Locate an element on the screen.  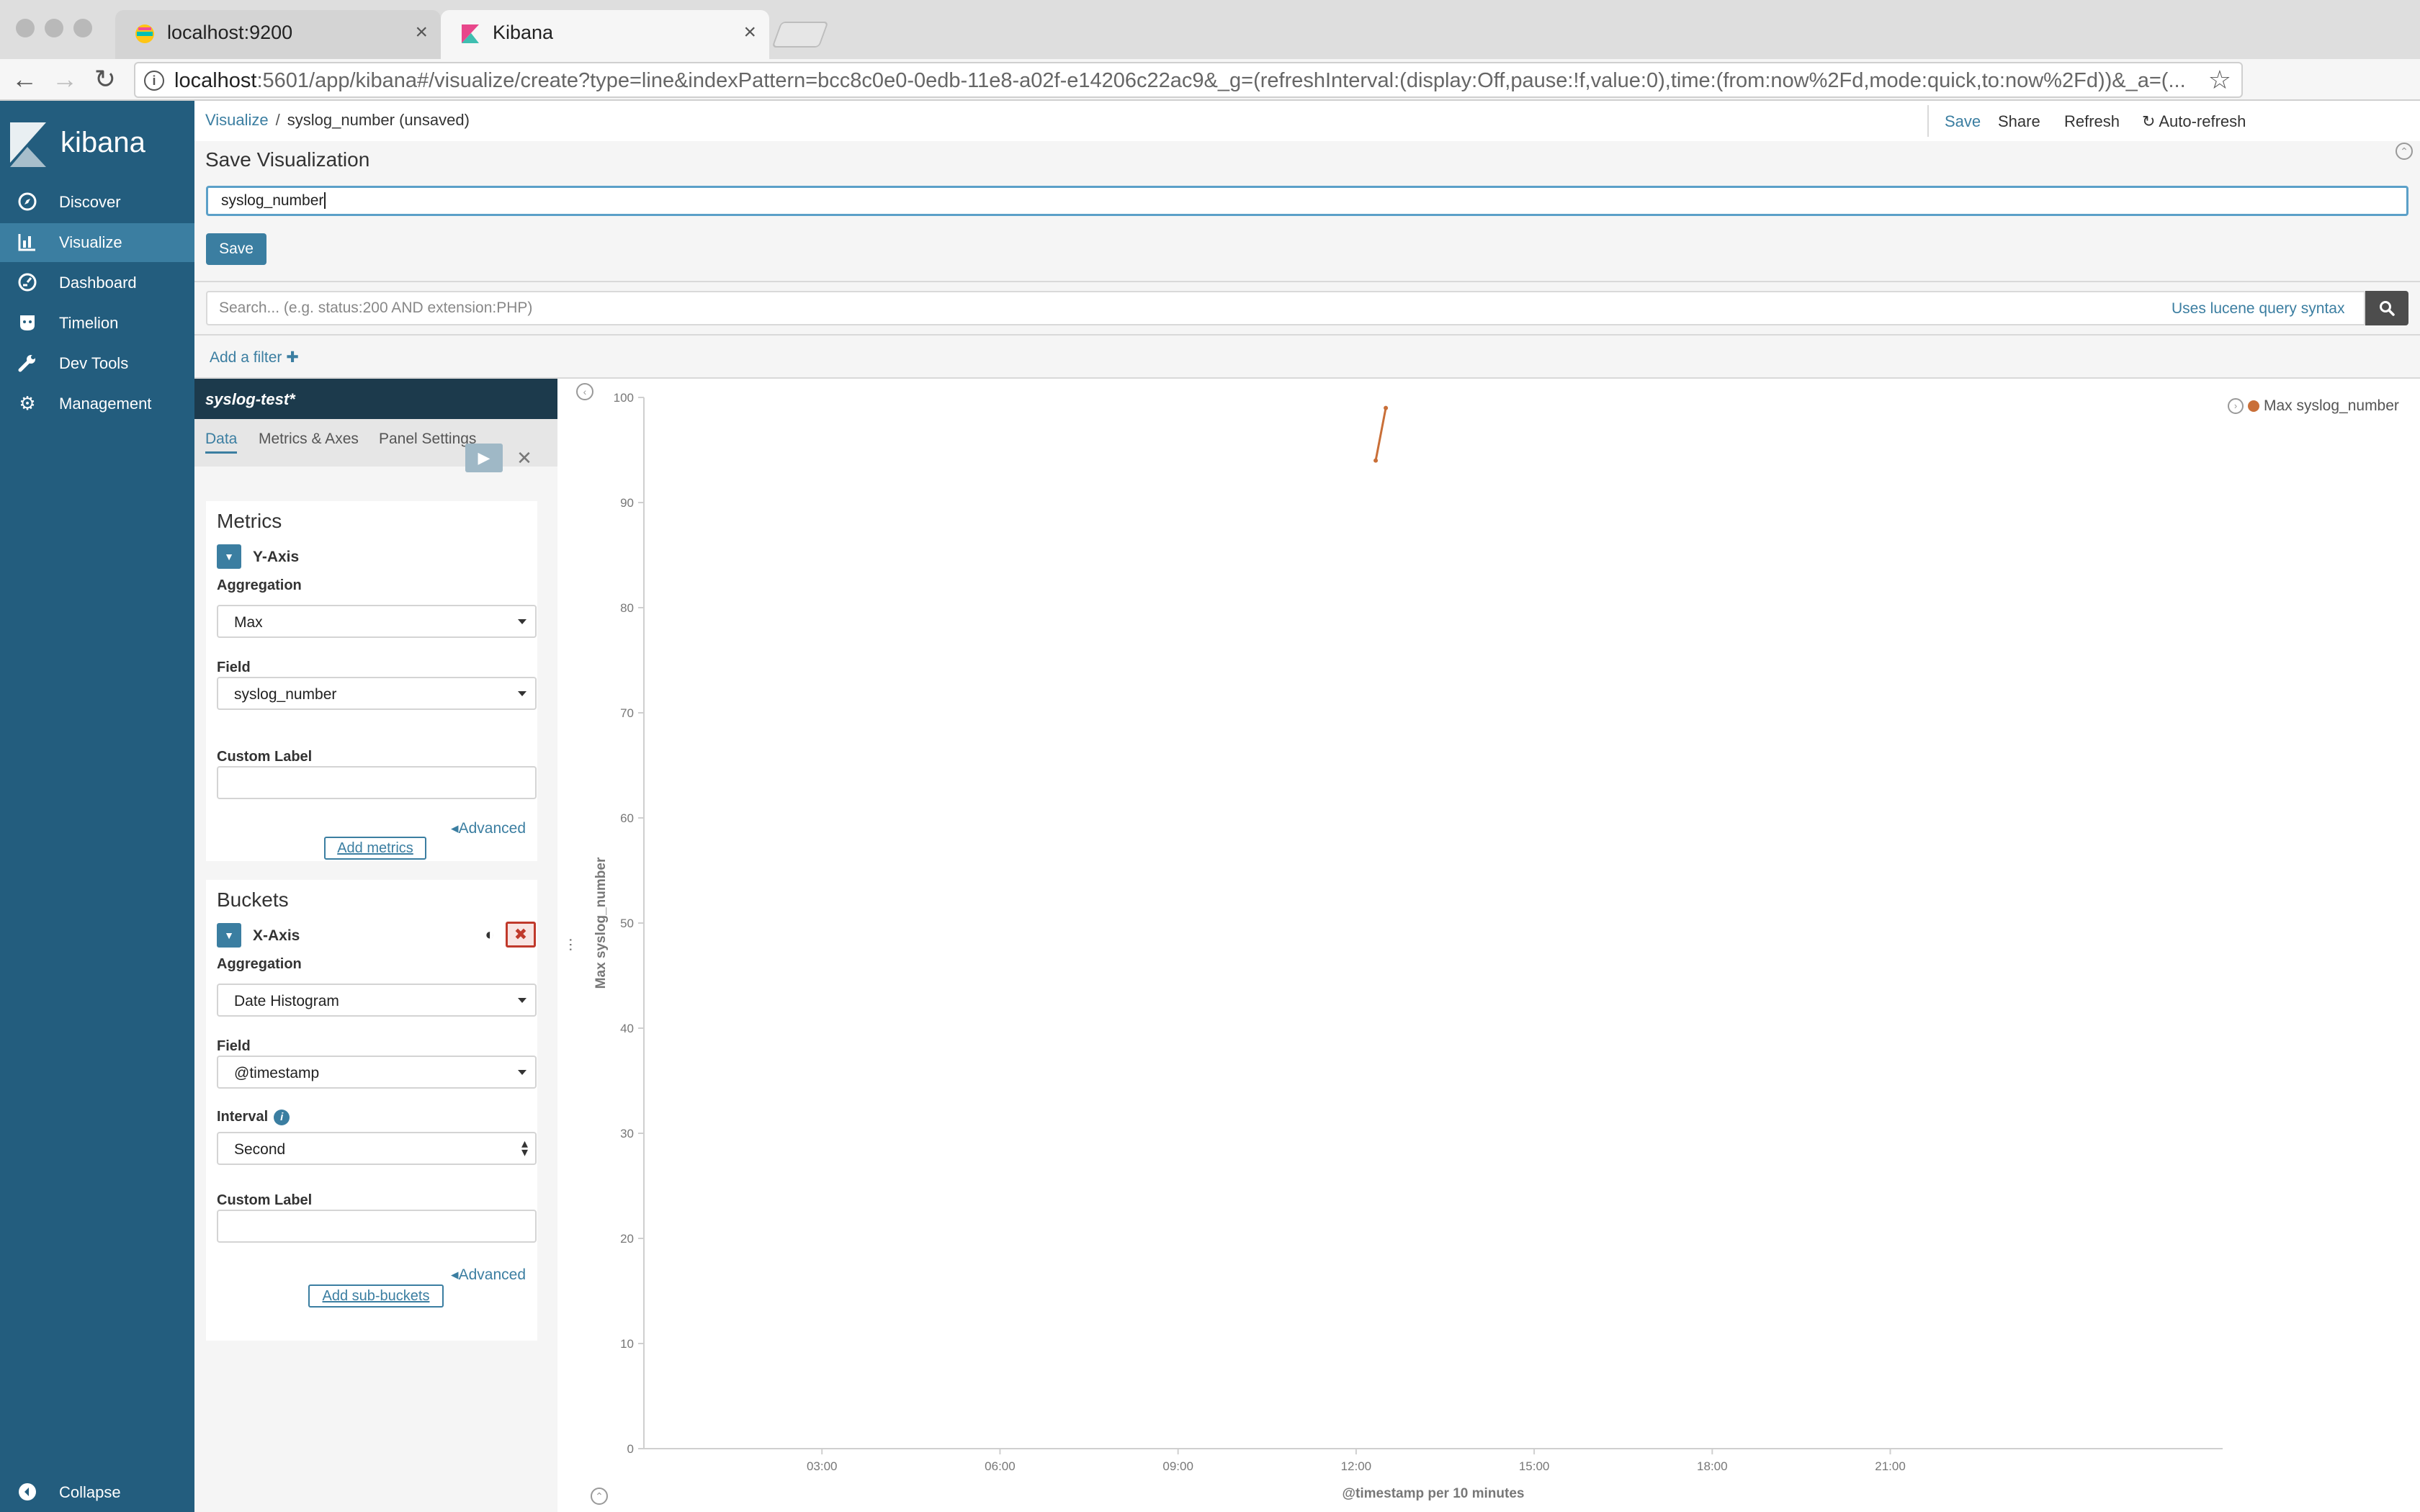
sidebar-item-timelion: Timelion is located at coordinates (97, 323).